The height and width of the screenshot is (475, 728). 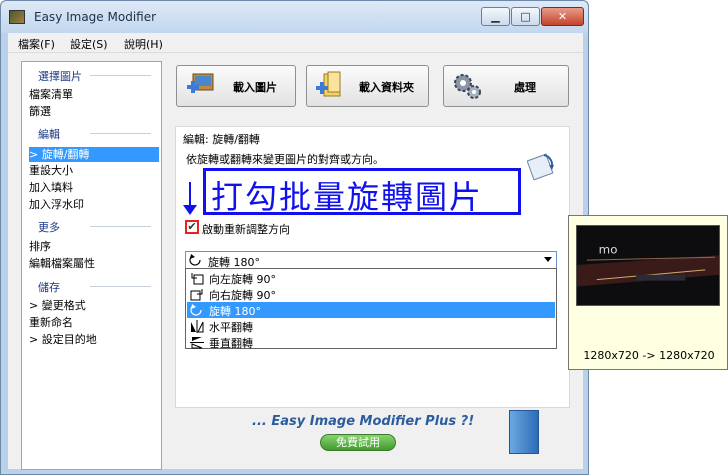 What do you see at coordinates (371, 294) in the screenshot?
I see `option-rotate-right: 向右旋轉 90°` at bounding box center [371, 294].